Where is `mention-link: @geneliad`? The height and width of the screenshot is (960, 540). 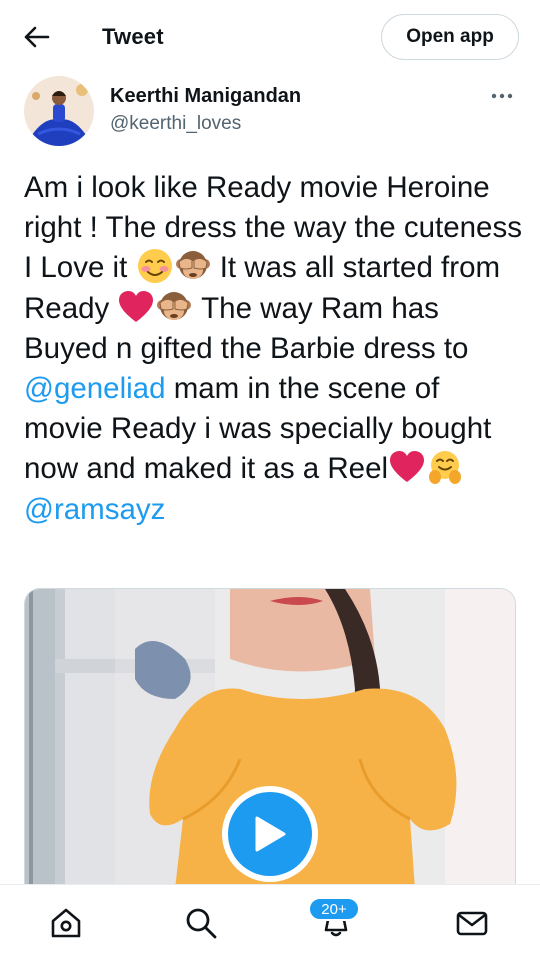
mention-link: @geneliad is located at coordinates (95, 388).